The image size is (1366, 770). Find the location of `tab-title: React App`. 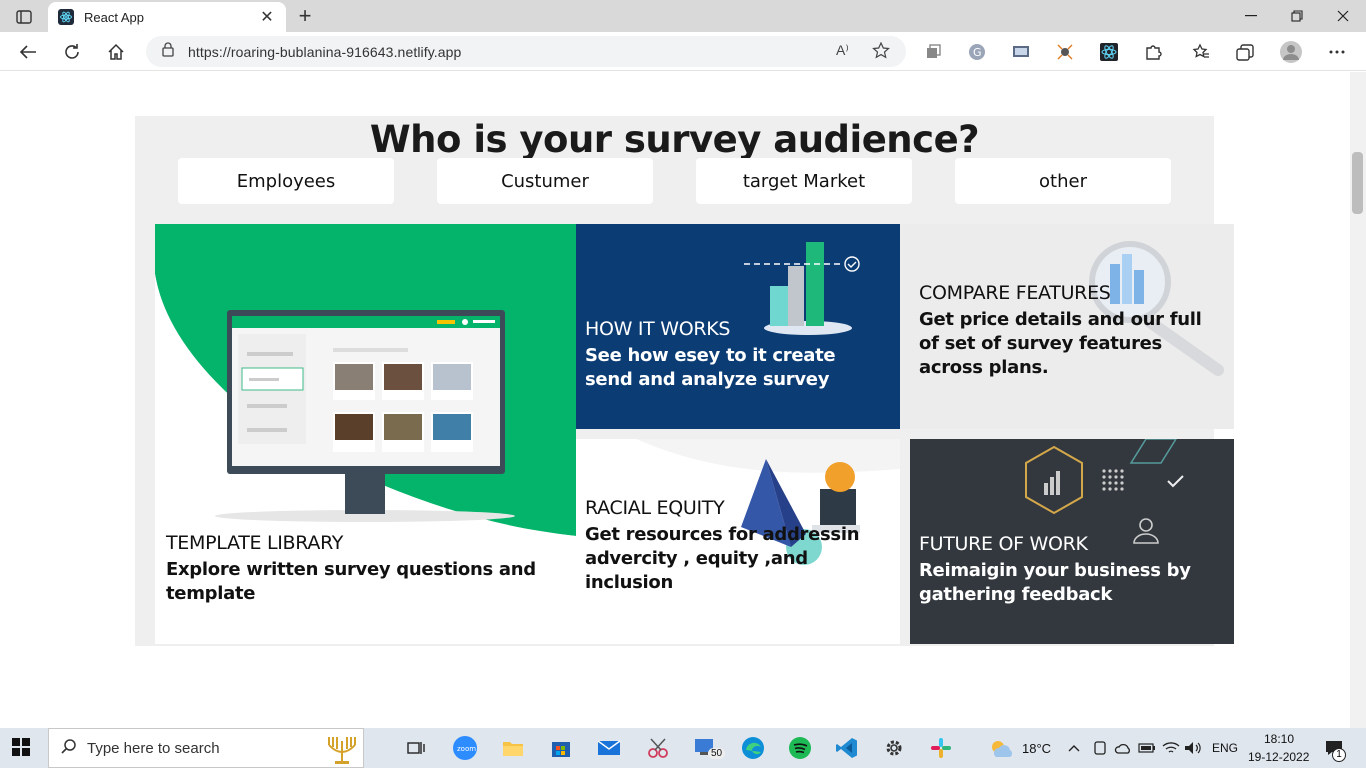

tab-title: React App is located at coordinates (114, 17).